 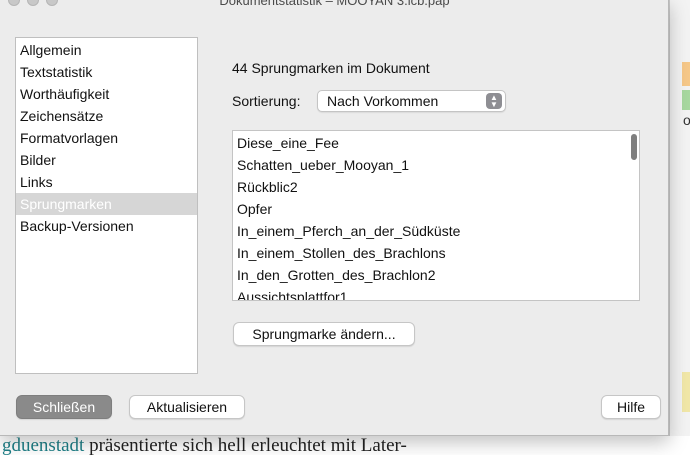 I want to click on bookmark-count-label: 44 Sprungmarken im Dokument, so click(x=331, y=68).